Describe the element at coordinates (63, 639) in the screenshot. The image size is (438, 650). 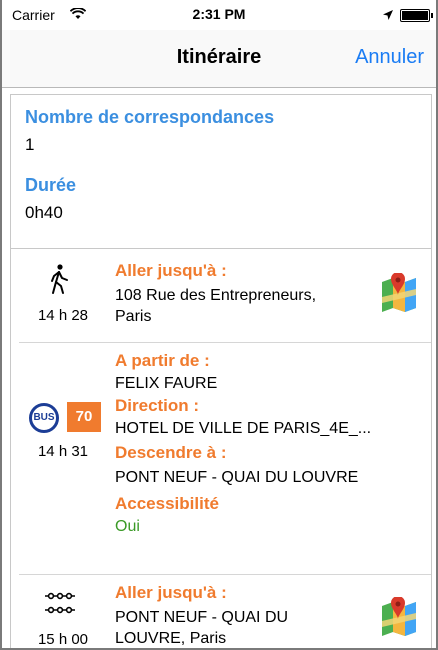
I see `step-time: 15 h 00` at that location.